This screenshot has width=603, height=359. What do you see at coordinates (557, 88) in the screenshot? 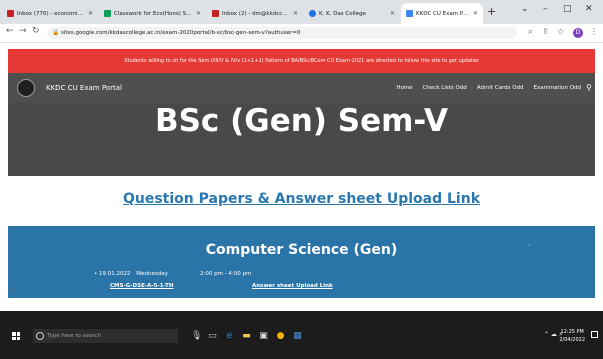
I see `nav-item-examination: Examination Odd` at bounding box center [557, 88].